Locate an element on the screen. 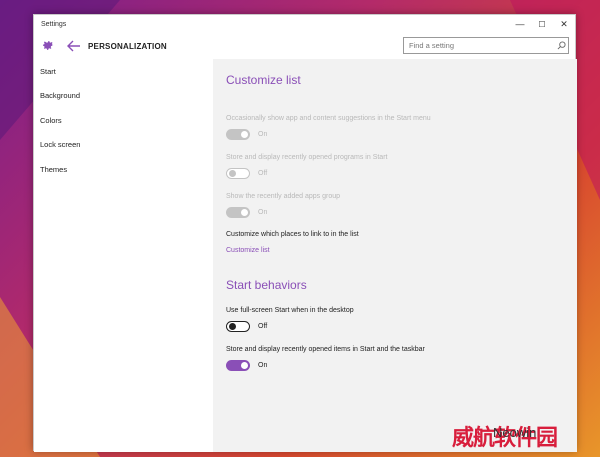 Image resolution: width=600 pixels, height=457 pixels. sidebar-item-colors: Colors is located at coordinates (123, 120).